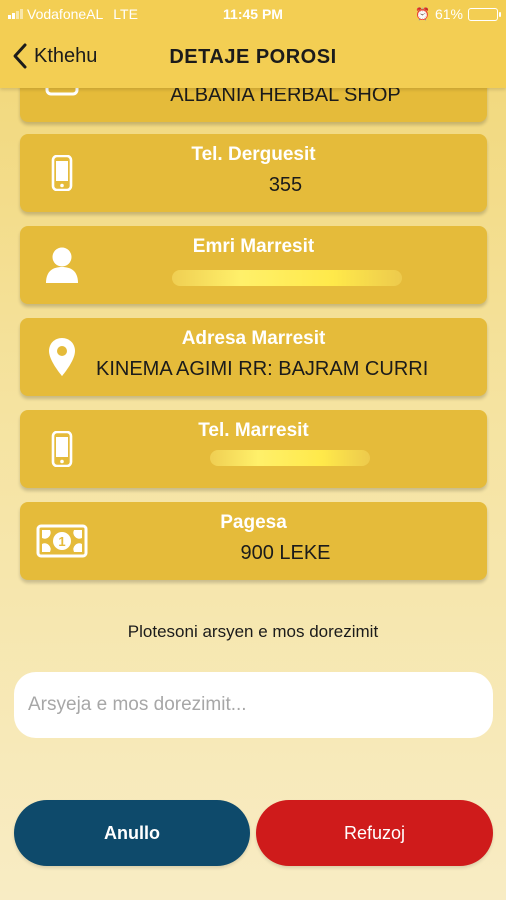  Describe the element at coordinates (253, 338) in the screenshot. I see `recipient-address-label: Adresa Marresit` at that location.